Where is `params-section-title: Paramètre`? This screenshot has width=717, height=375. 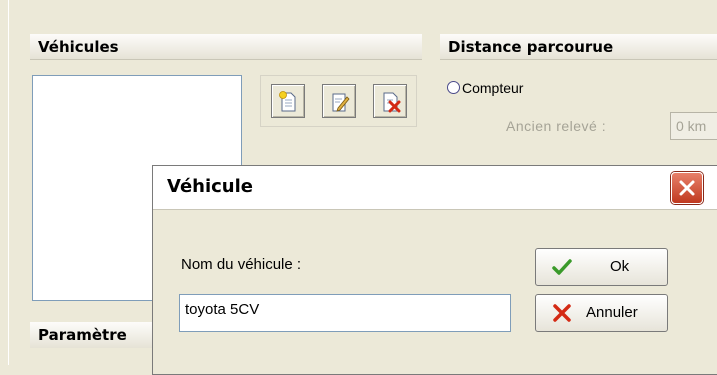 params-section-title: Paramètre is located at coordinates (82, 335).